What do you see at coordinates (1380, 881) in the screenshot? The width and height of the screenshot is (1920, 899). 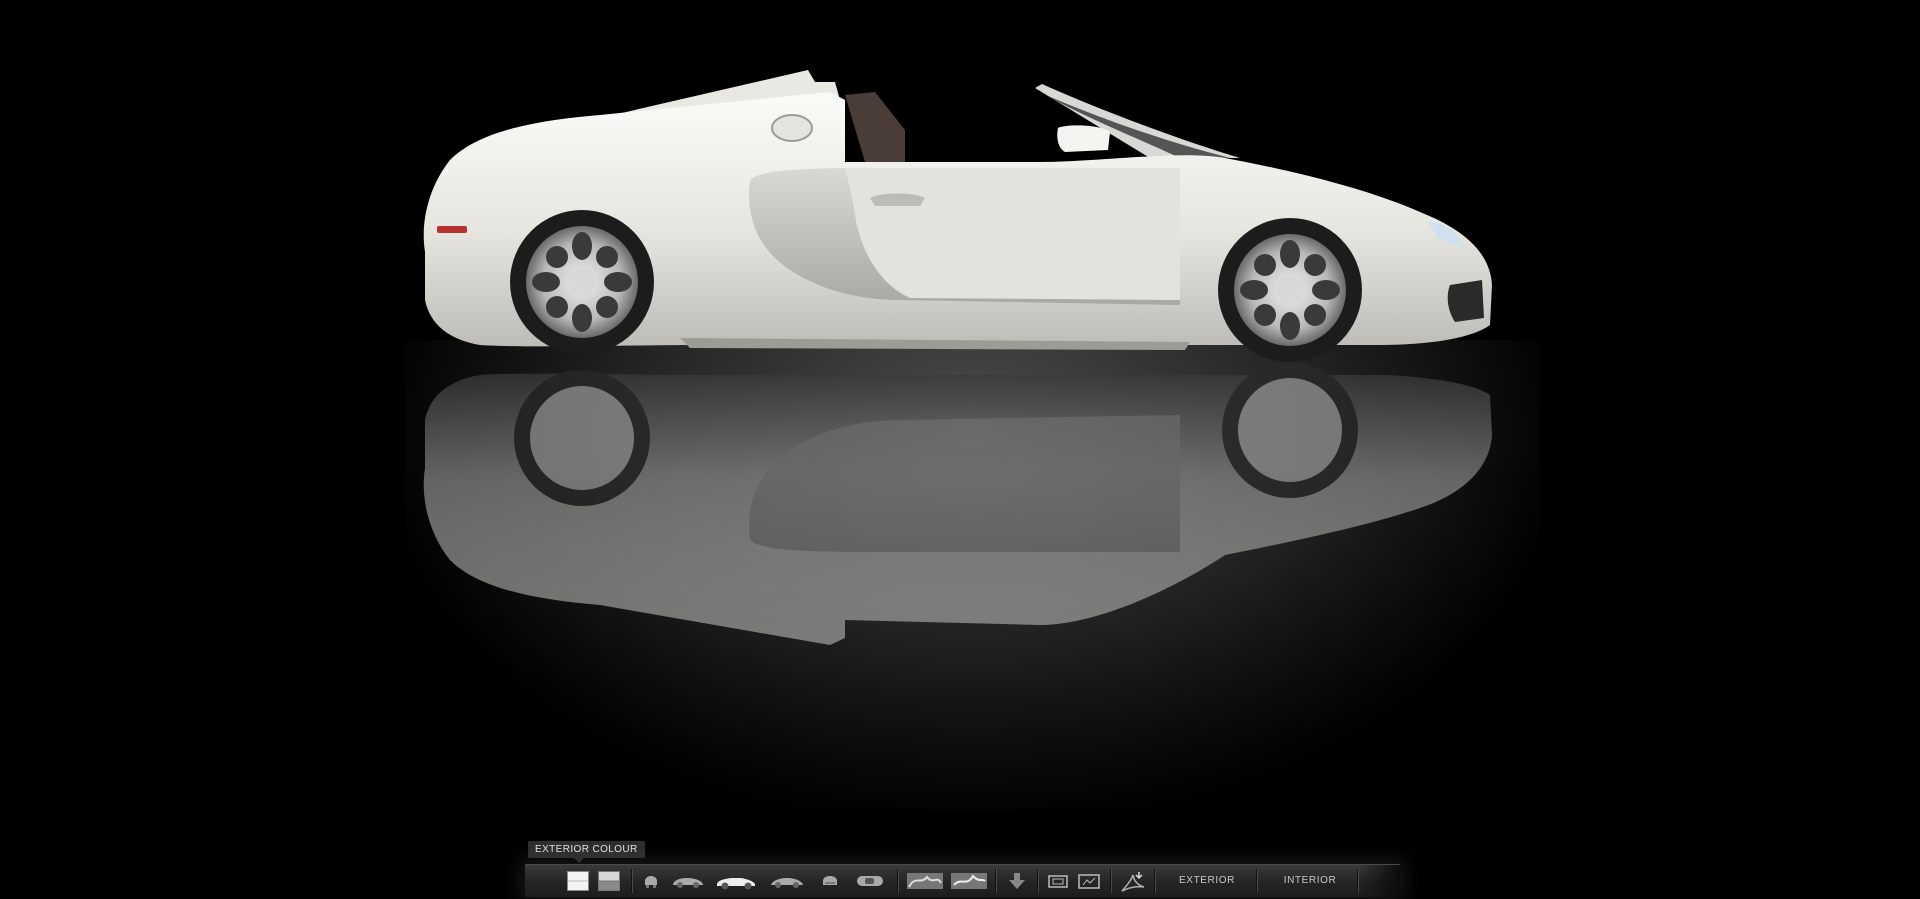 I see `toolbar-fade` at bounding box center [1380, 881].